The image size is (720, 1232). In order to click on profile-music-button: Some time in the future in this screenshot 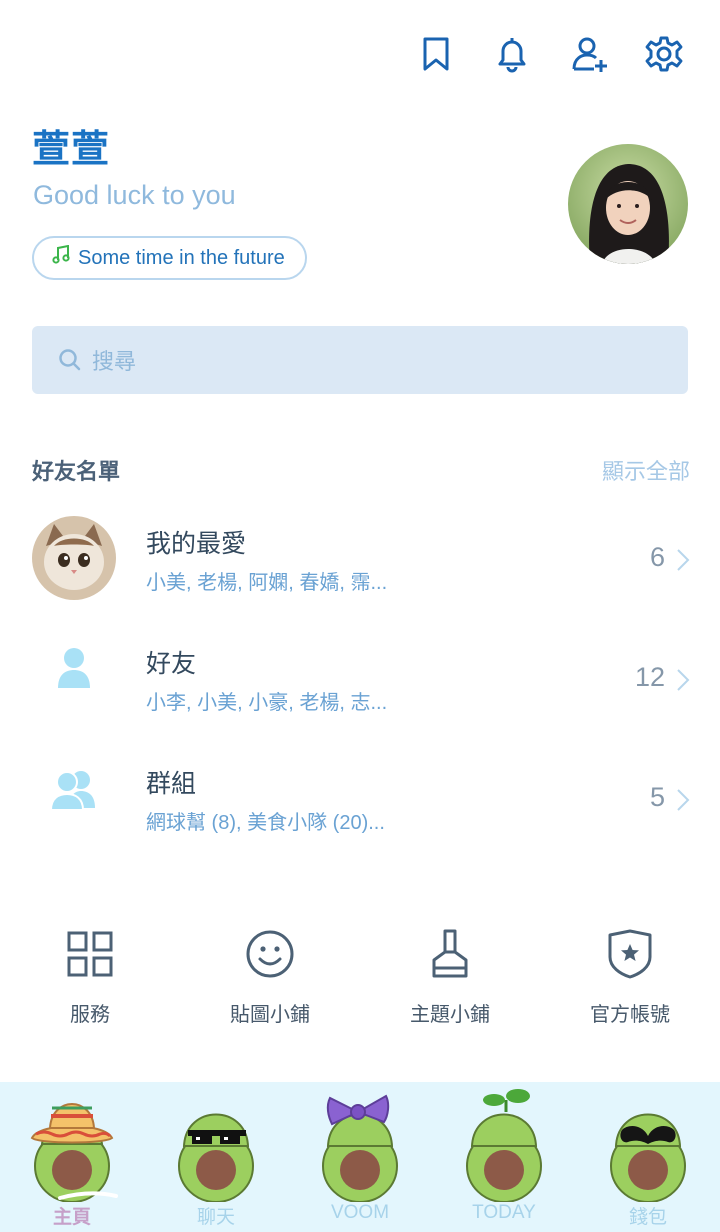, I will do `click(169, 258)`.